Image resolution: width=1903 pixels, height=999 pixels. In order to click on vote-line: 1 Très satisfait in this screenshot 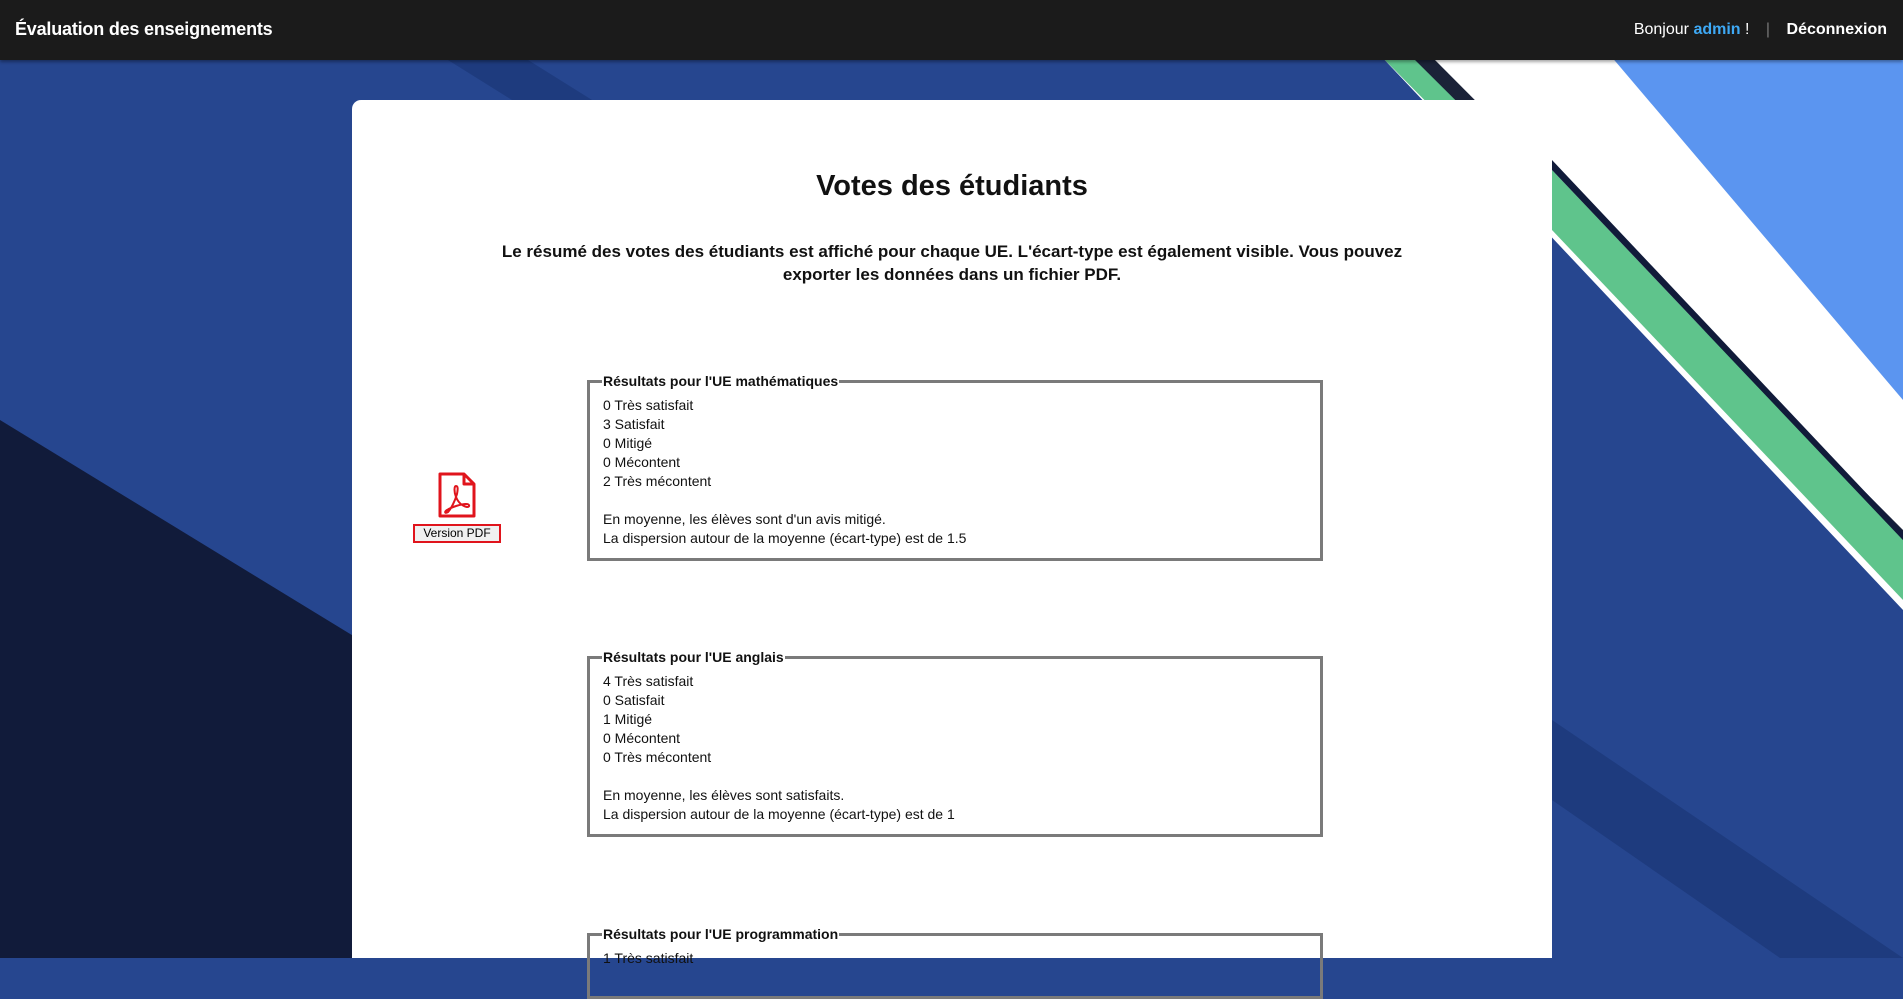, I will do `click(648, 958)`.